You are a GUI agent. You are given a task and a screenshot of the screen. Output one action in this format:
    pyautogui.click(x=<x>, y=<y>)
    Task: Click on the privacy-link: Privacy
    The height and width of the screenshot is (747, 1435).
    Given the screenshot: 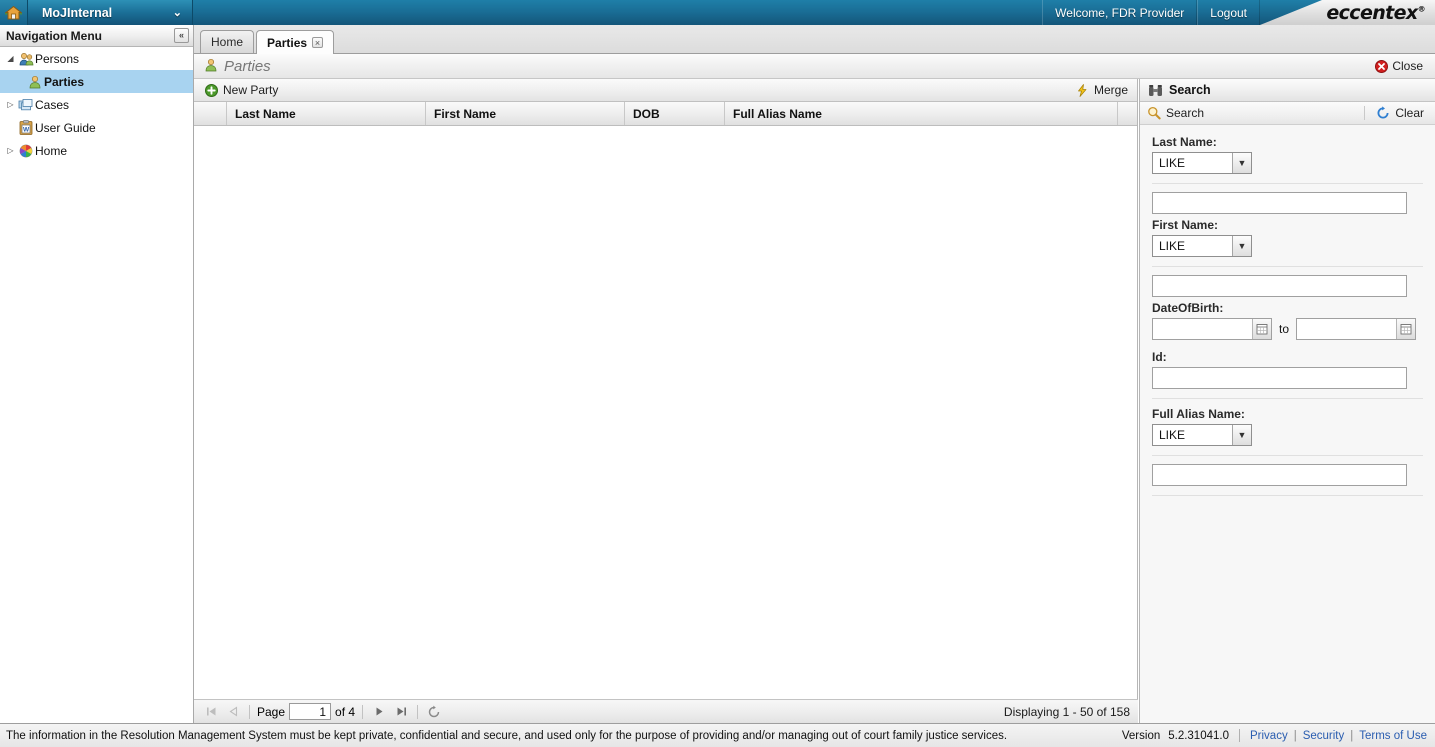 What is the action you would take?
    pyautogui.click(x=1269, y=736)
    